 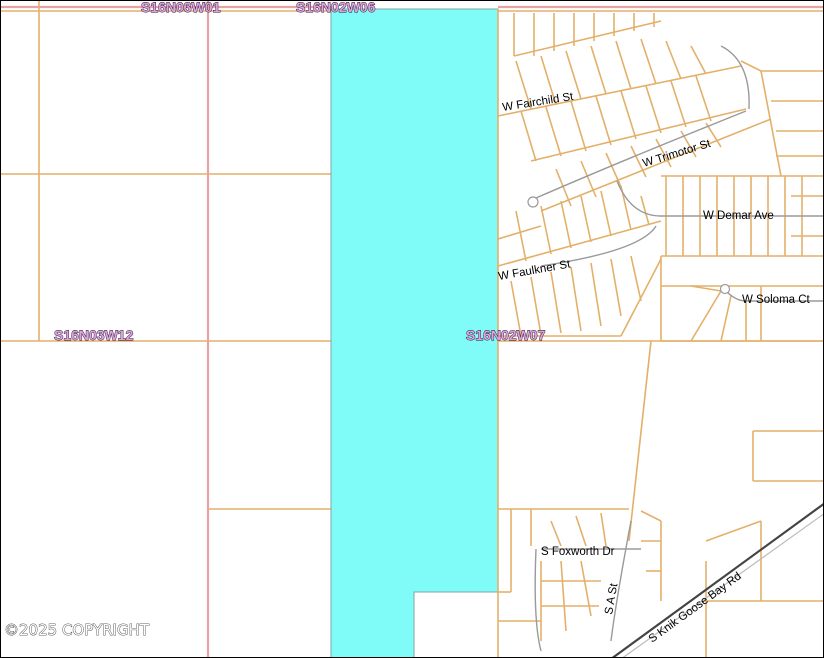 What do you see at coordinates (181, 8) in the screenshot?
I see `section-label-nw: S16N03W01` at bounding box center [181, 8].